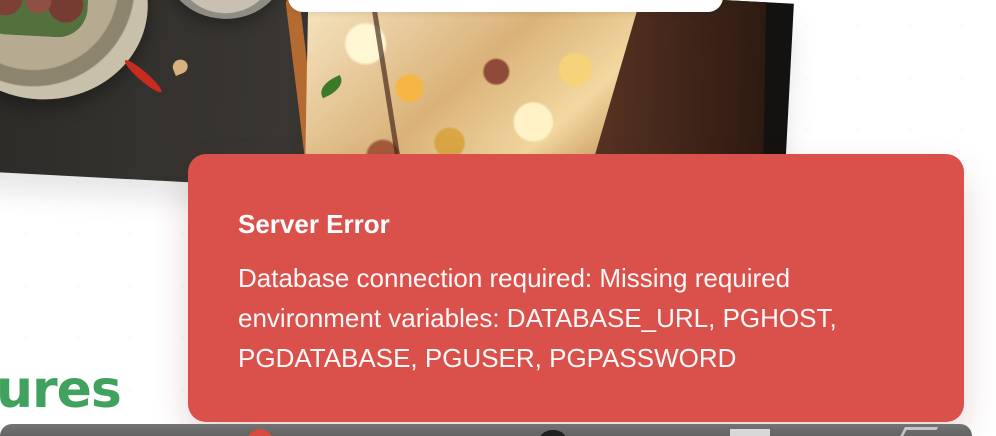 The height and width of the screenshot is (436, 996). Describe the element at coordinates (260, 432) in the screenshot. I see `app-icon-red` at that location.